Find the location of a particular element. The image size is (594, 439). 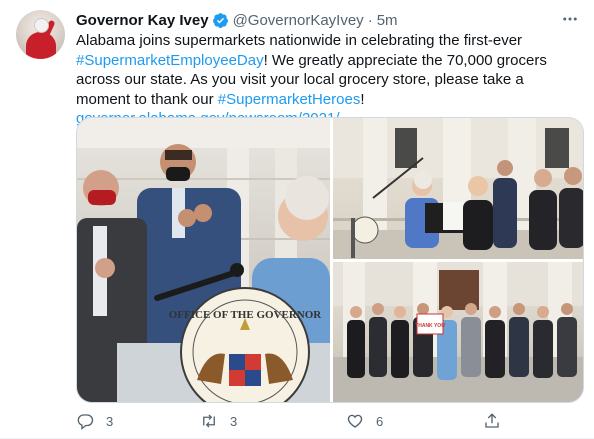

avatar is located at coordinates (40, 34).